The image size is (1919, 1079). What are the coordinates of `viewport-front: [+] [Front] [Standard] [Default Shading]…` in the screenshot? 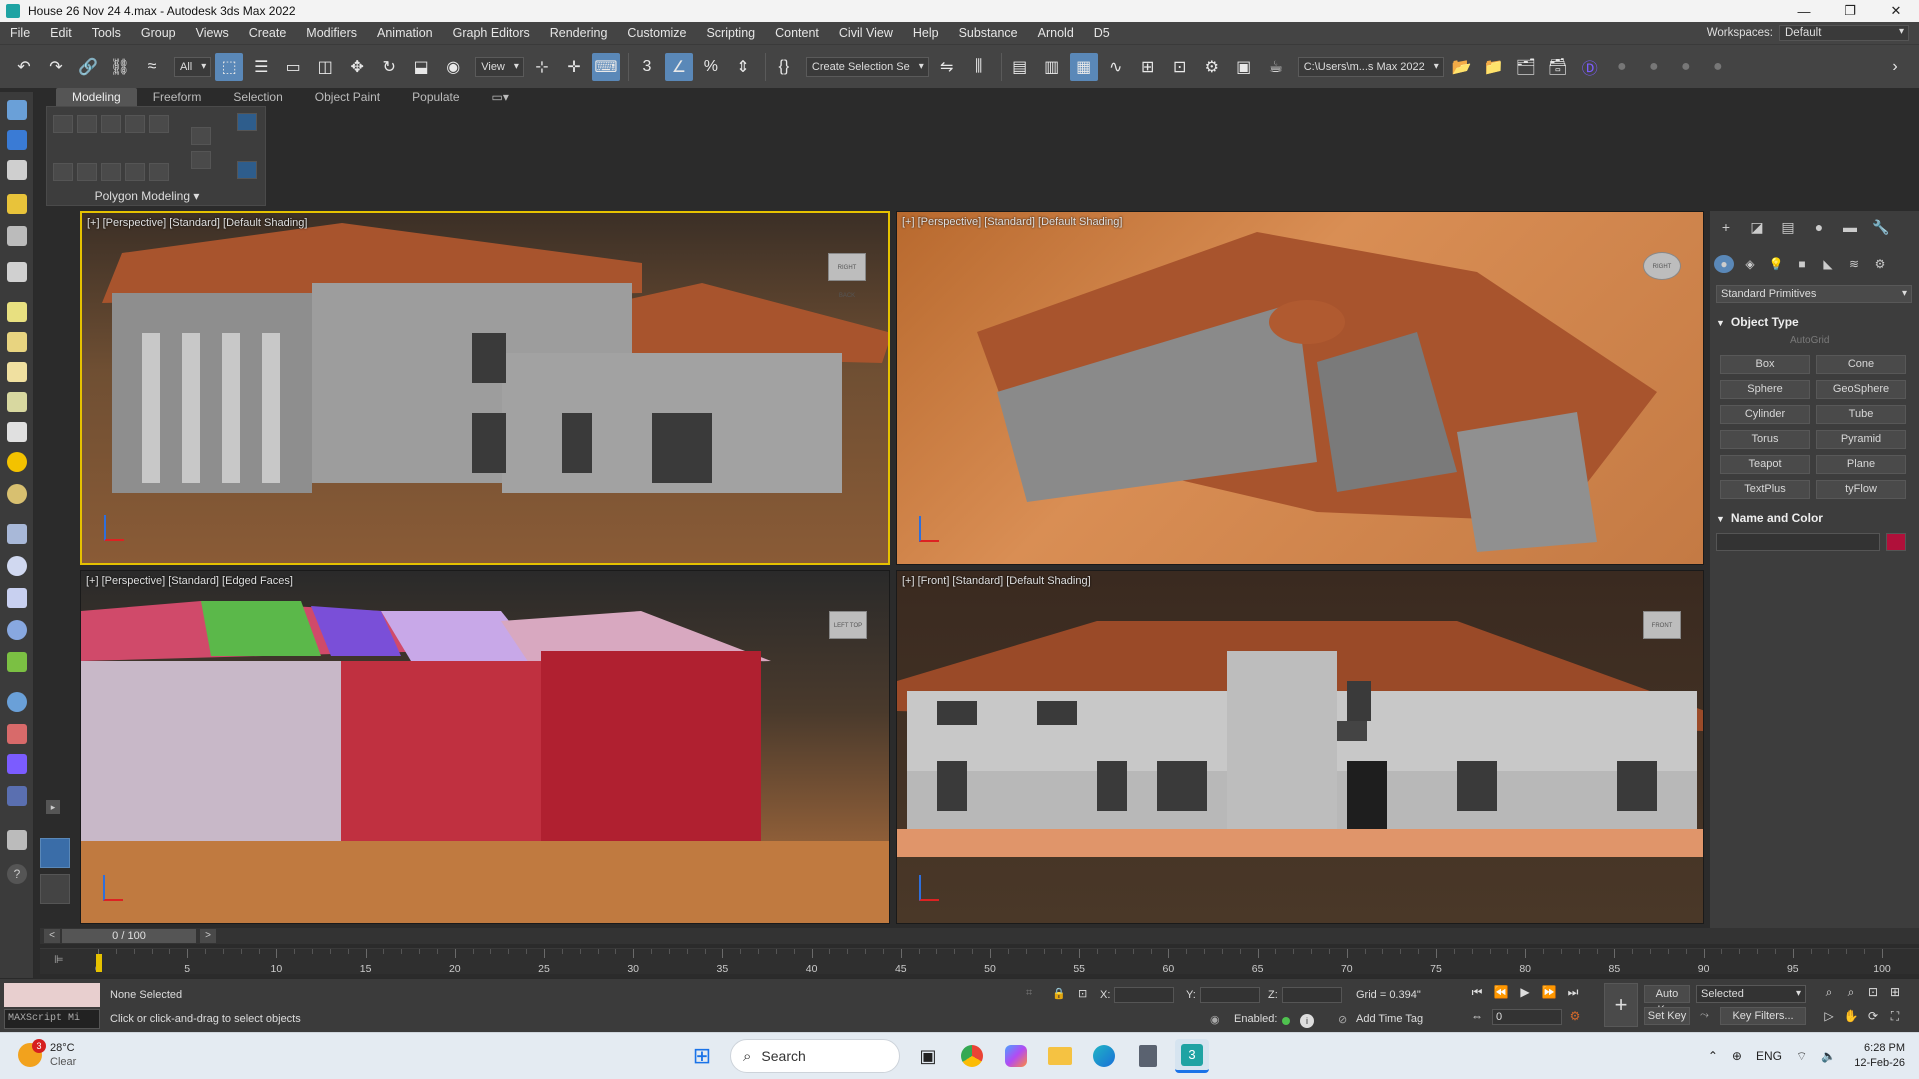 It's located at (1300, 747).